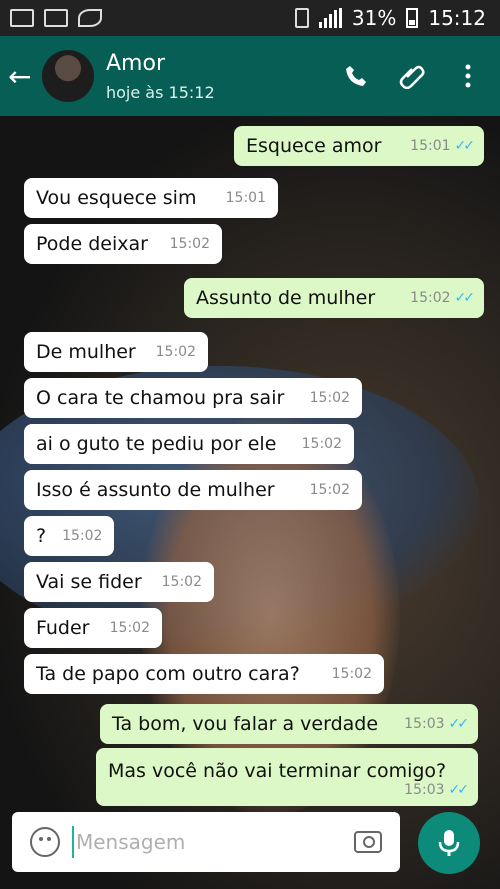 The image size is (500, 889). What do you see at coordinates (204, 674) in the screenshot?
I see `message-bubble-incoming: Ta de papo com outro cara? 15:02` at bounding box center [204, 674].